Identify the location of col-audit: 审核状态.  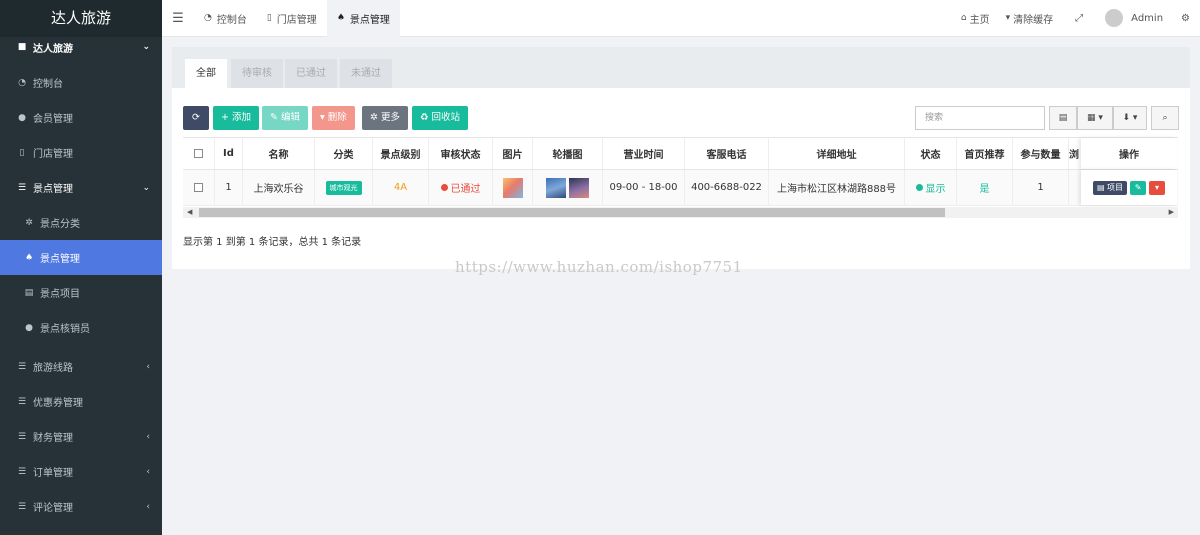
(461, 153).